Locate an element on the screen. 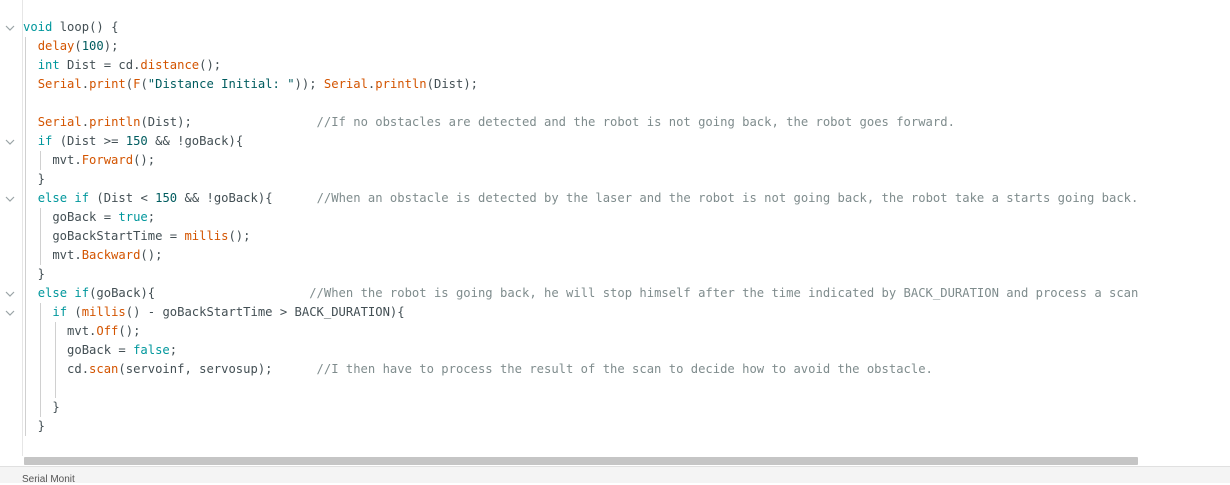  code-token: goBackStartTime = is located at coordinates (104, 236).